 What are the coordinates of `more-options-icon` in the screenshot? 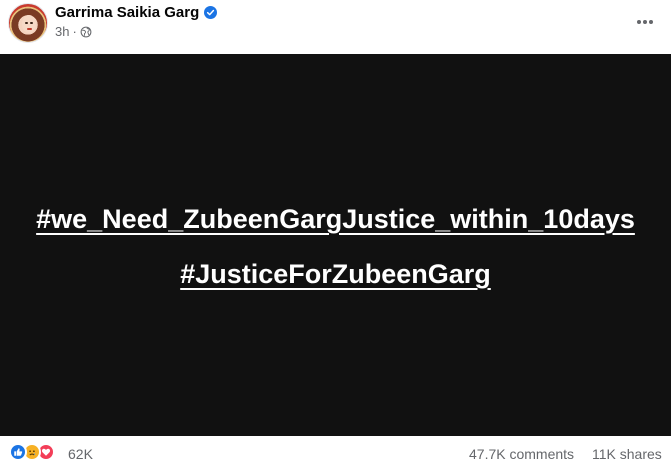 It's located at (645, 22).